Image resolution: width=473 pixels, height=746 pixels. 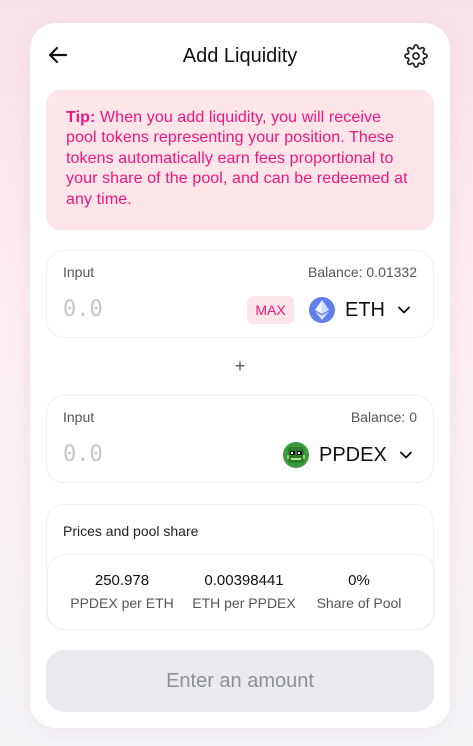 I want to click on stat-eth-per-ppdex: 0.00398441 ETH per PPDEX, so click(x=244, y=591).